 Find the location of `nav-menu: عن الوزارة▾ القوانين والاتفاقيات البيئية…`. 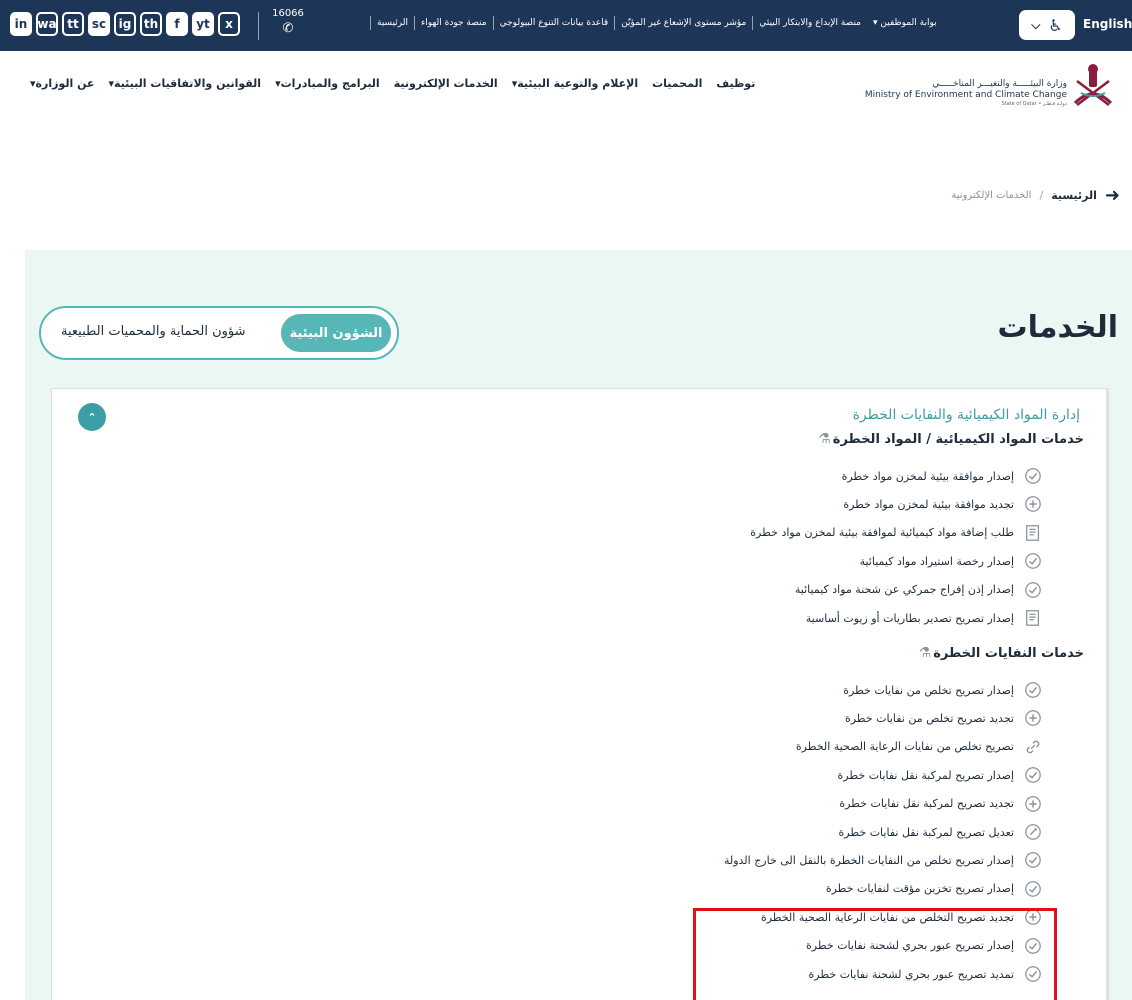

nav-menu: عن الوزارة▾ القوانين والاتفاقيات البيئية… is located at coordinates (395, 83).